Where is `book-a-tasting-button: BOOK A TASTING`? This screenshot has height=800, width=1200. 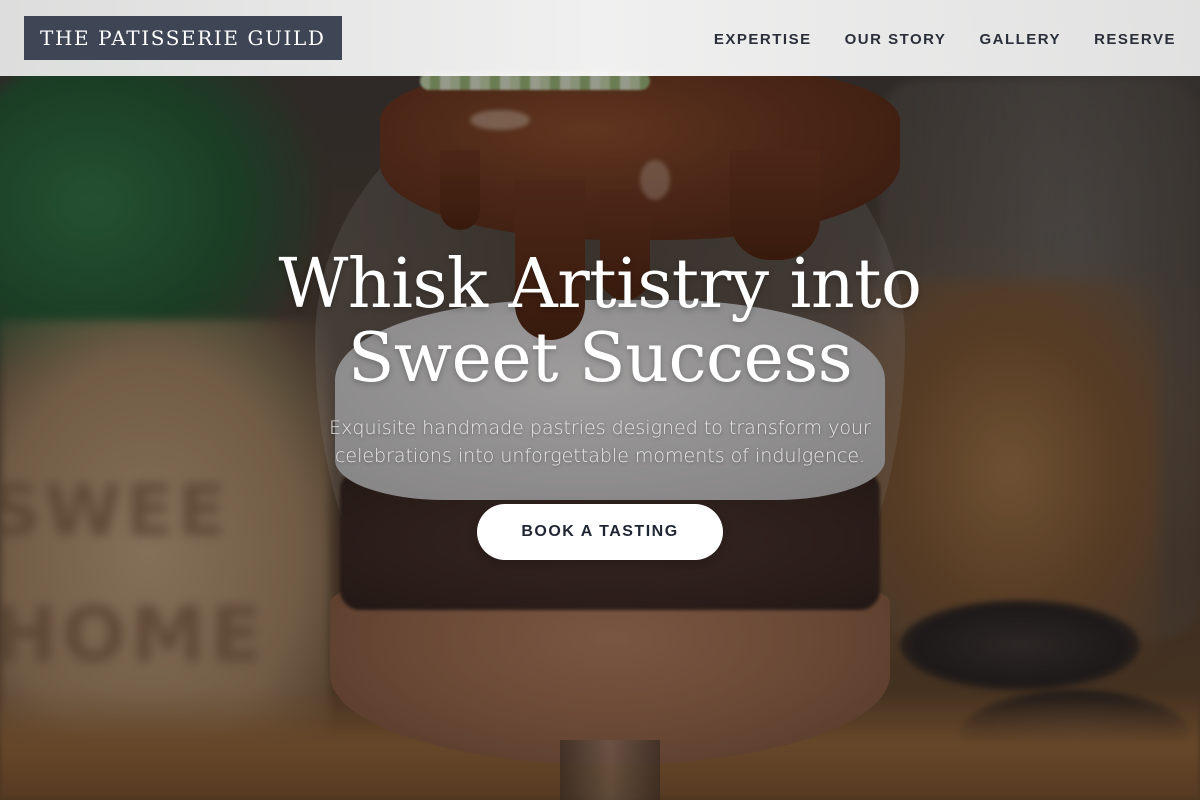
book-a-tasting-button: BOOK A TASTING is located at coordinates (600, 532).